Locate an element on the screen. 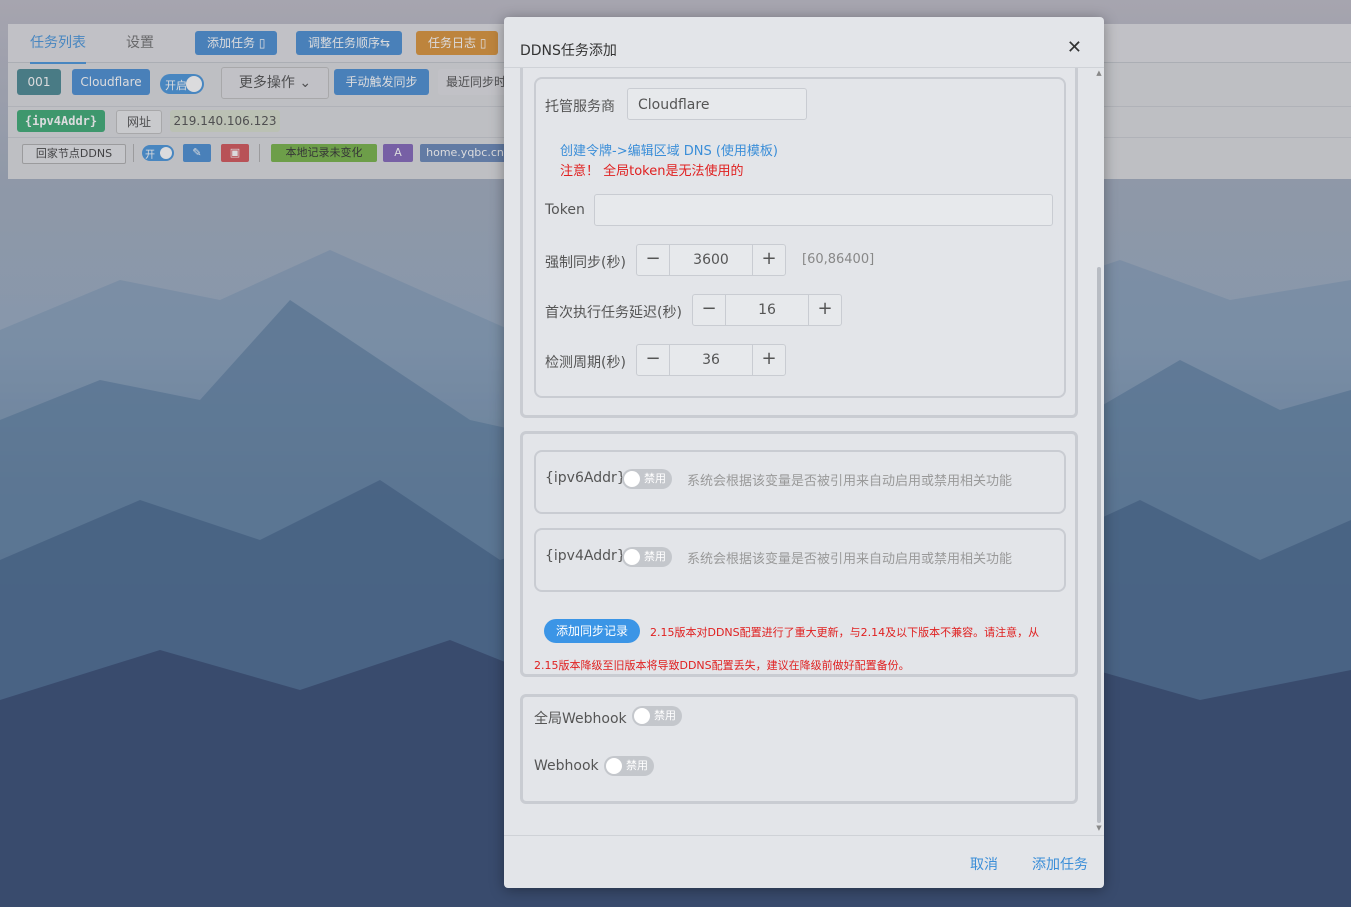  webhook-label: Webhook is located at coordinates (566, 766).